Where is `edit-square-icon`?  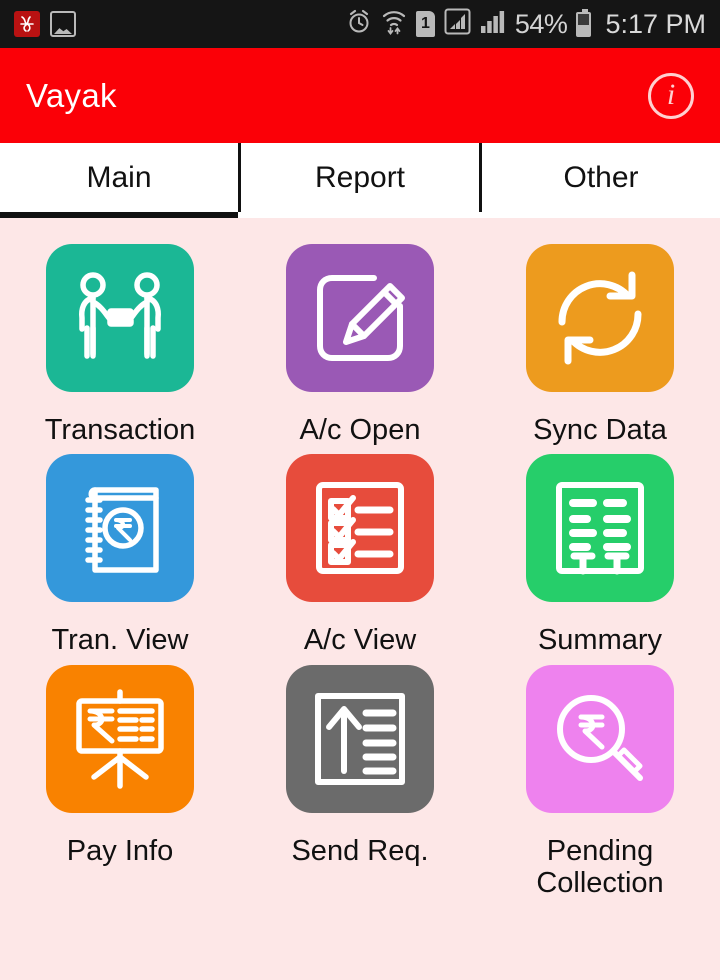 edit-square-icon is located at coordinates (360, 318).